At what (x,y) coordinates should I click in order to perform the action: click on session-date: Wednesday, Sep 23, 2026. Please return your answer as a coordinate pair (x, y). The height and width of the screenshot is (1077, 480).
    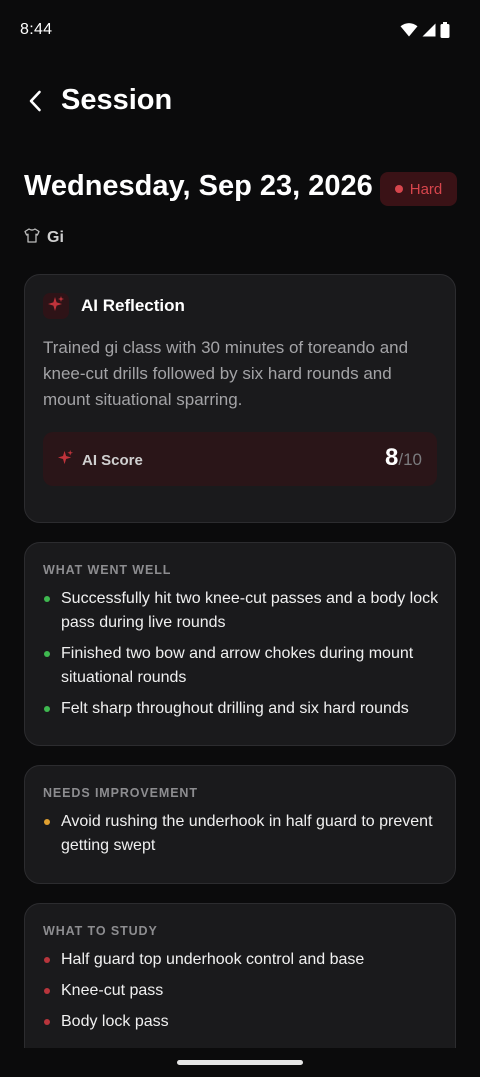
    Looking at the image, I should click on (198, 186).